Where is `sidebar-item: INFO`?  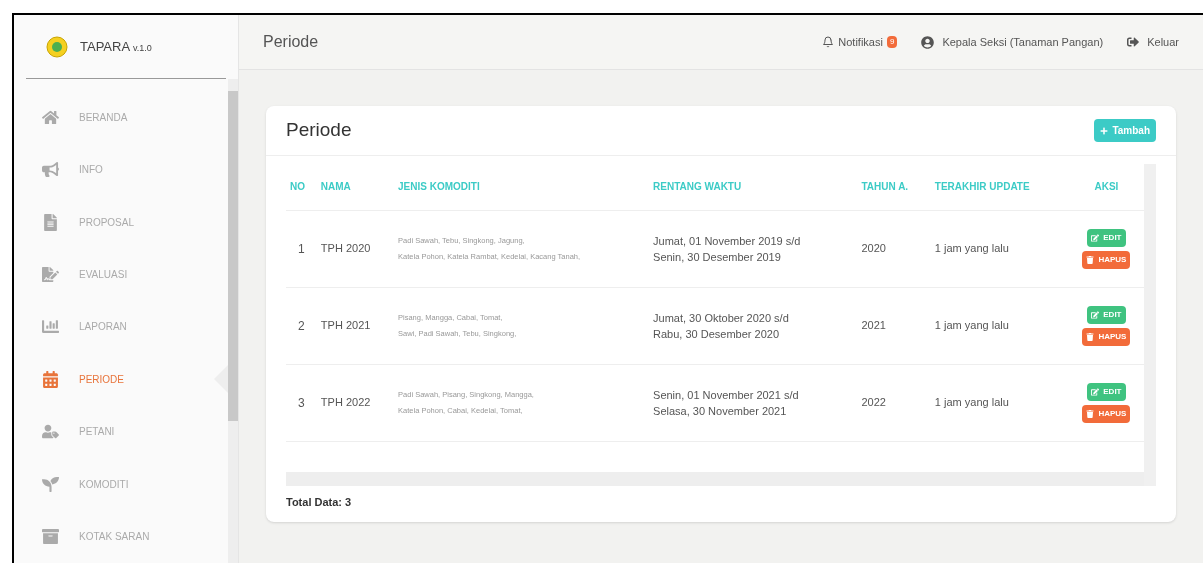
sidebar-item: INFO is located at coordinates (121, 169).